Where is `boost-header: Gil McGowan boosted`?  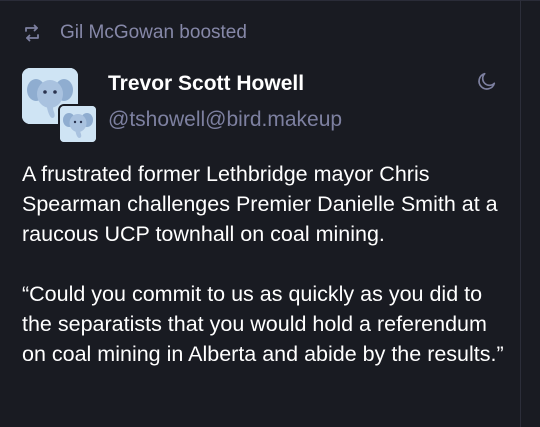
boost-header: Gil McGowan boosted is located at coordinates (134, 33).